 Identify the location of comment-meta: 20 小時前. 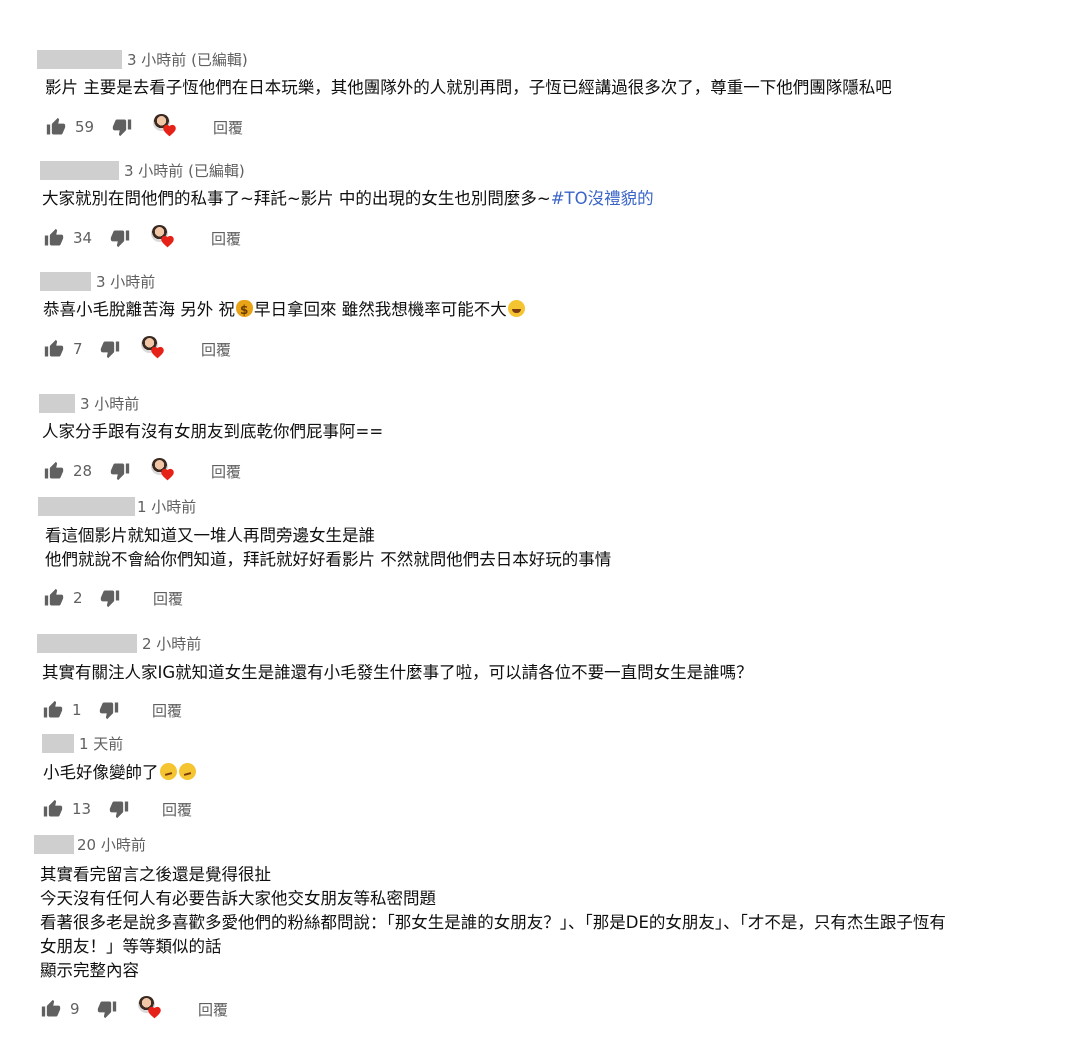
(90, 844).